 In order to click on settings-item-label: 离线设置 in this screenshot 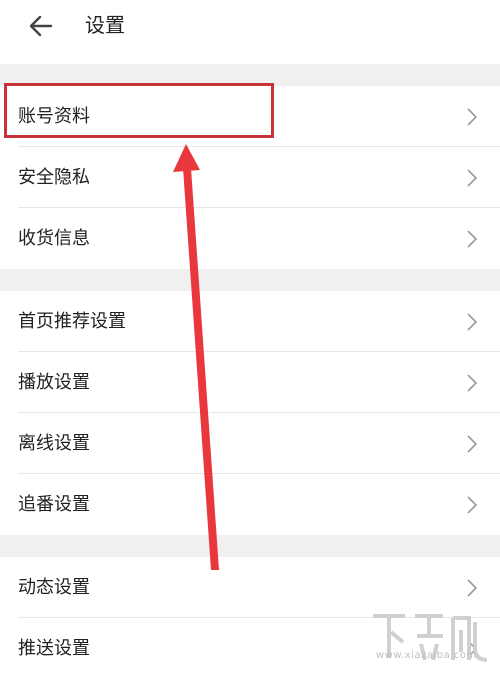, I will do `click(54, 443)`.